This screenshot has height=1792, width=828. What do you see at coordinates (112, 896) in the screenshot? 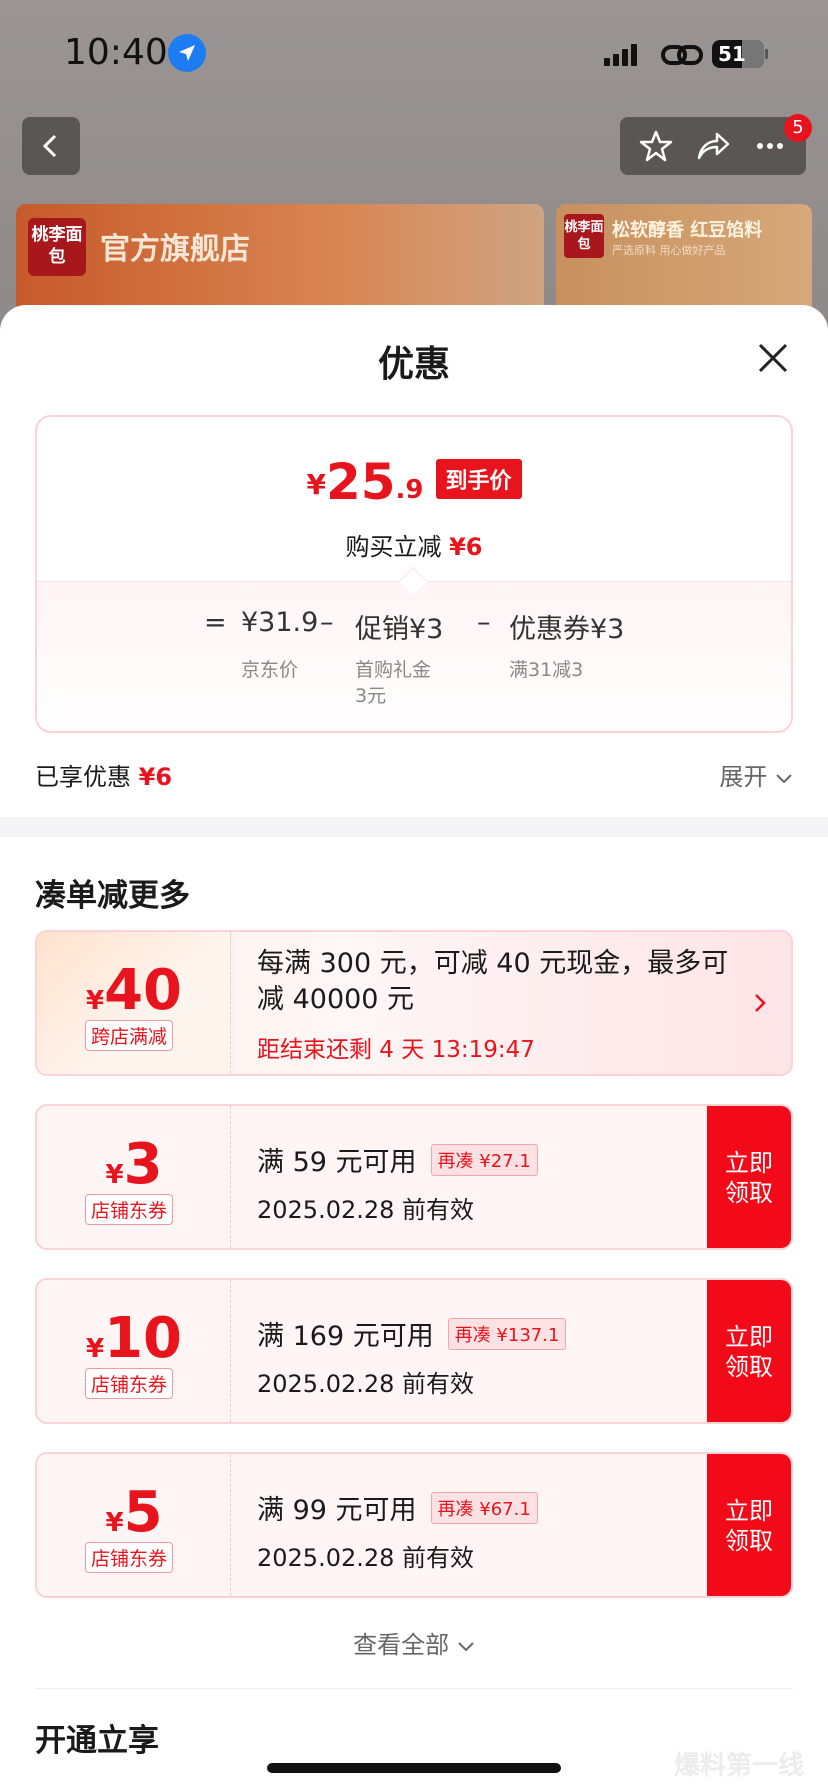
I see `more-section-title: 凑单减更多` at bounding box center [112, 896].